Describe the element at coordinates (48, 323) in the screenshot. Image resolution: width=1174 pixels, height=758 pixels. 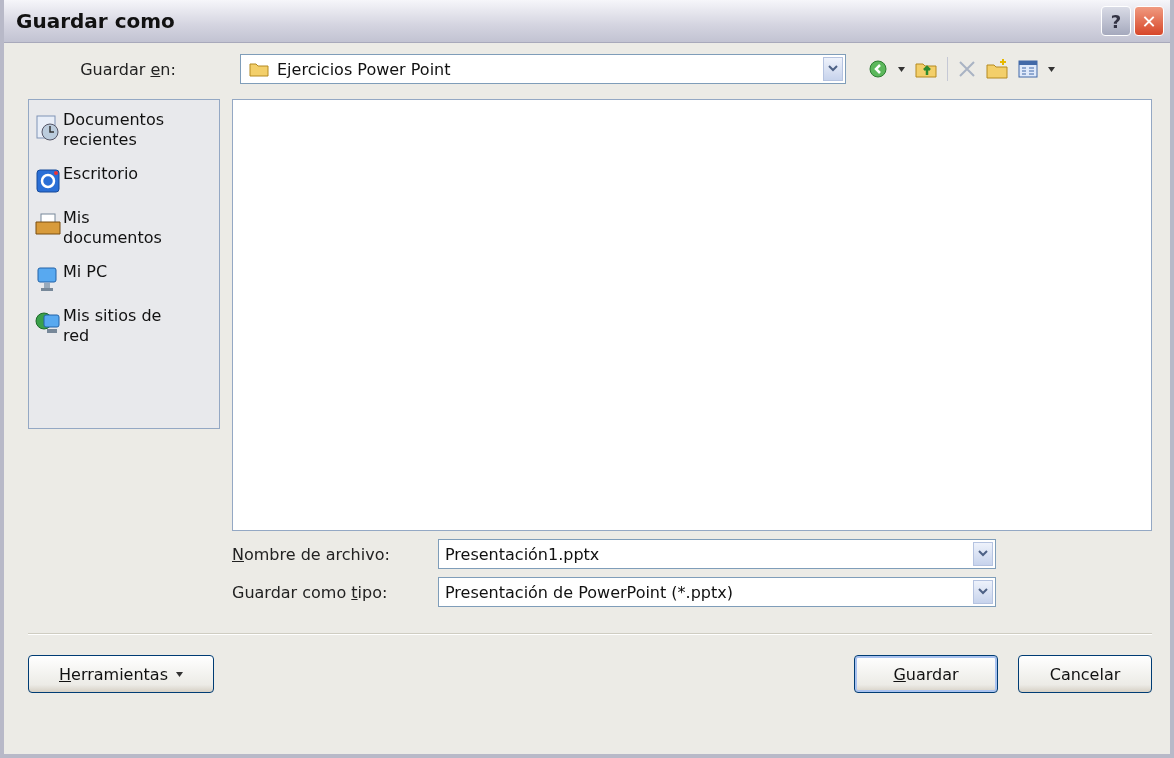
I see `network-computer-icon` at that location.